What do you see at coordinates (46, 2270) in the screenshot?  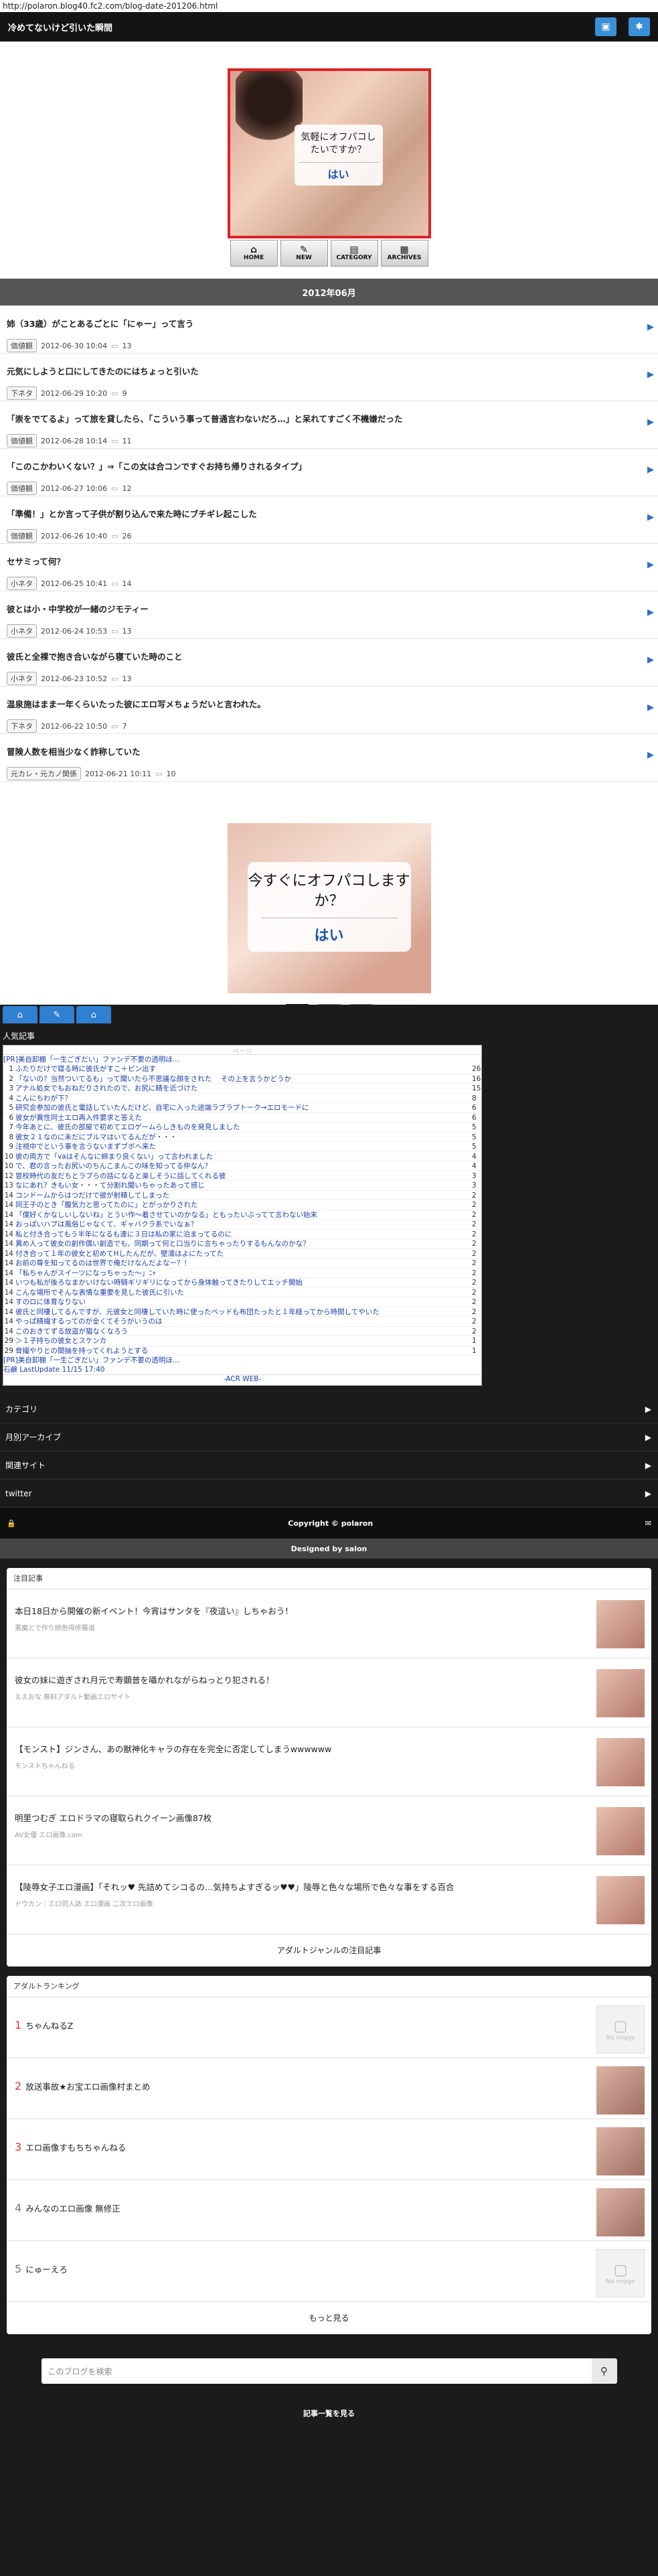 I see `rank-title: にゅーえろ` at bounding box center [46, 2270].